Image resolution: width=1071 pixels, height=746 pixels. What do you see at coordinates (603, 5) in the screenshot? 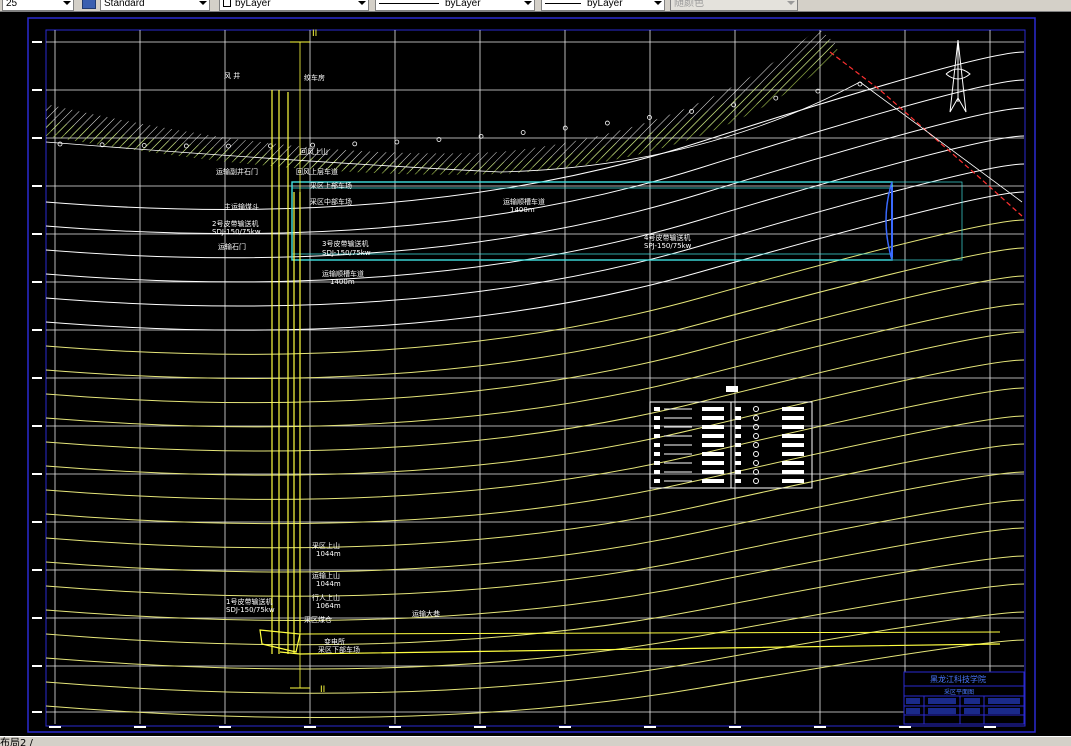
I see `lineweight-dropdown: byLayer` at bounding box center [603, 5].